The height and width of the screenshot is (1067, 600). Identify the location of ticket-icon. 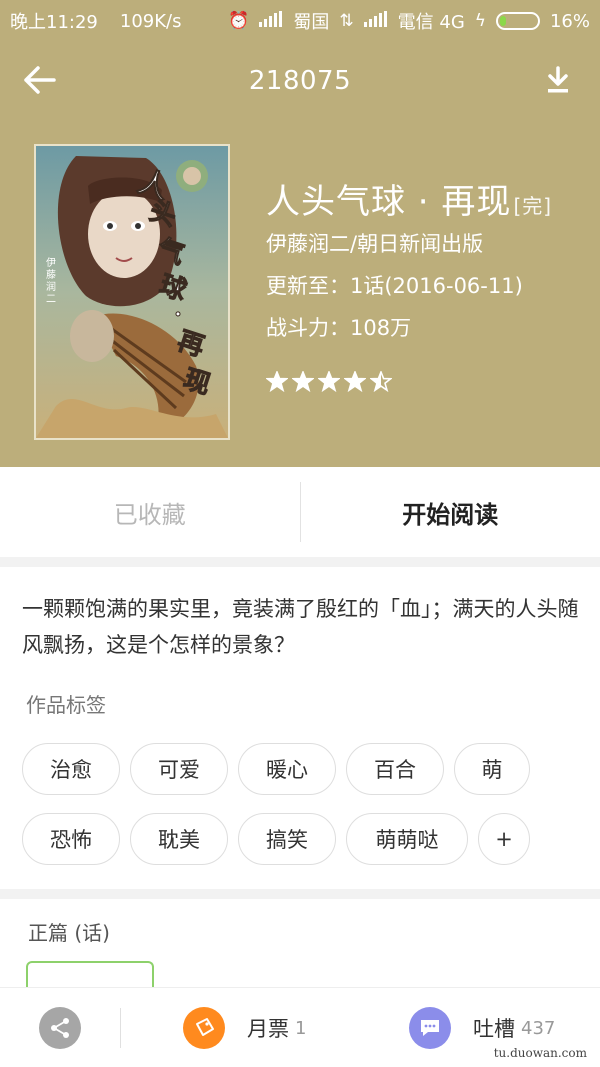
(204, 1028).